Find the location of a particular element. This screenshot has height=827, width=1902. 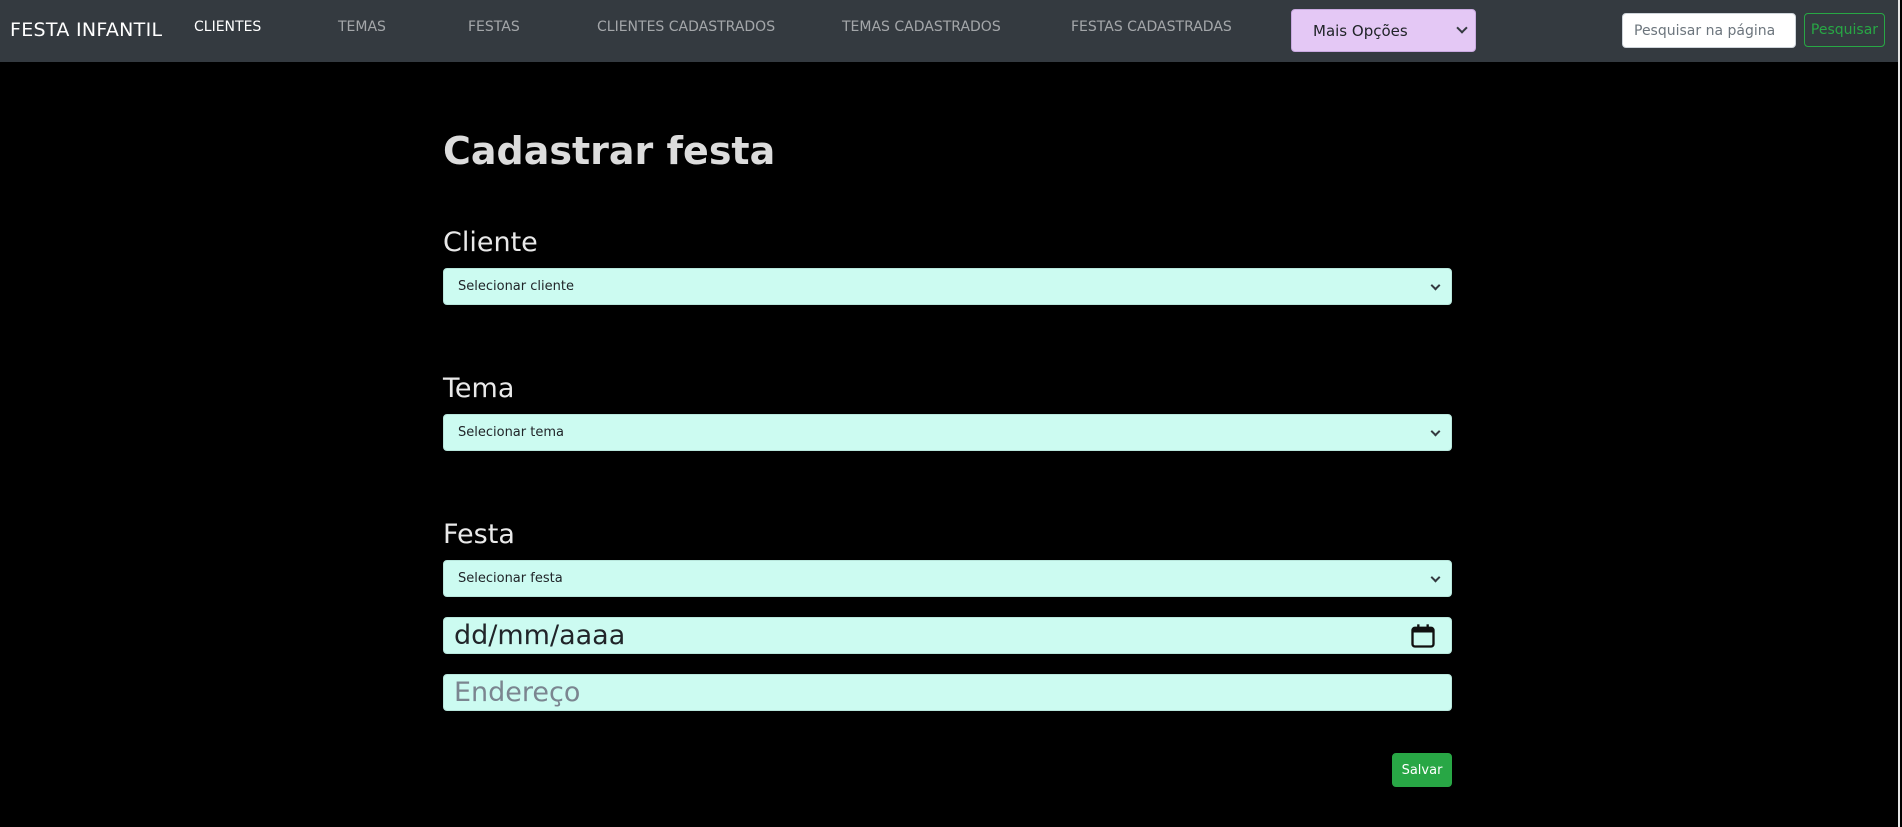

tema-select: Selecionar tema is located at coordinates (947, 432).